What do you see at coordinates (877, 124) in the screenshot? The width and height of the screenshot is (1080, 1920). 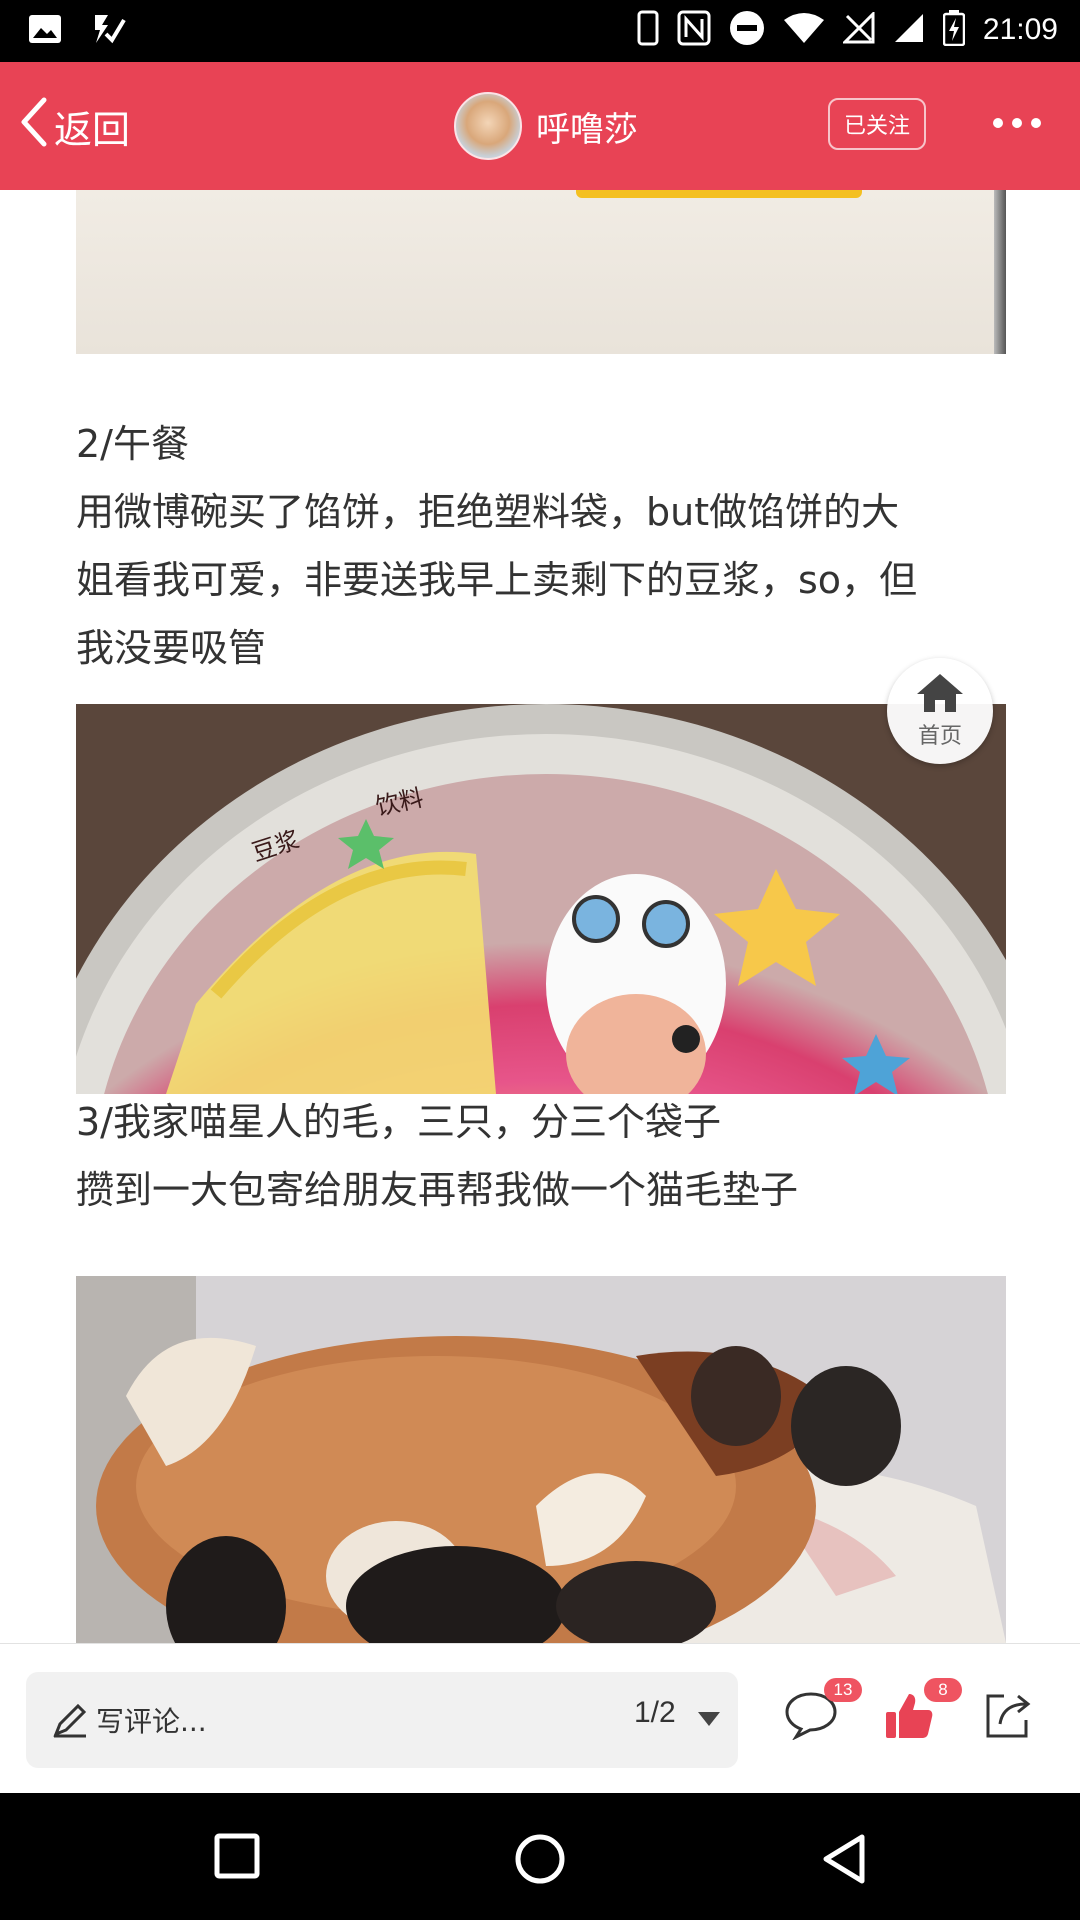 I see `follow-button: 已关注` at bounding box center [877, 124].